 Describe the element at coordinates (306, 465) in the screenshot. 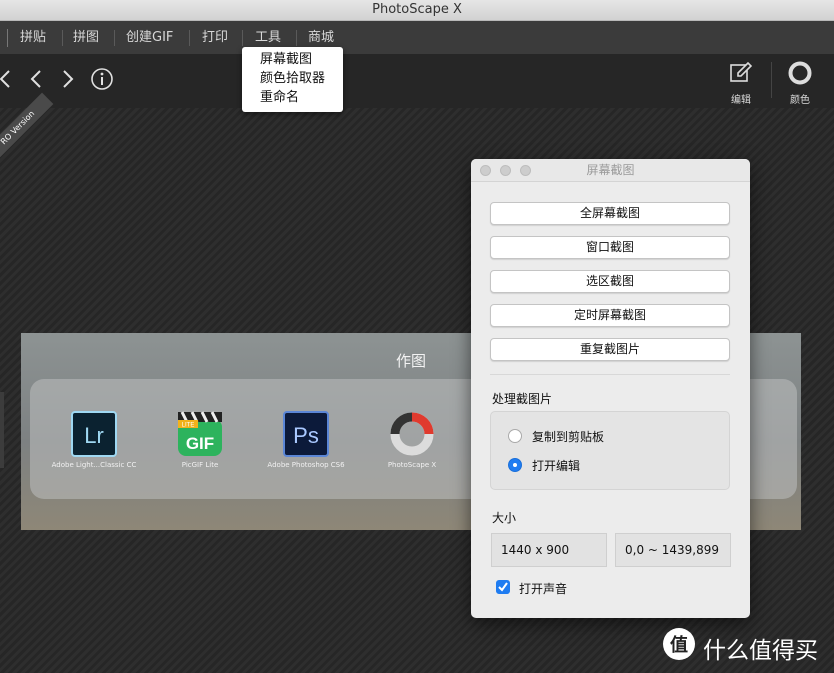

I see `app-name: Adobe Photoshop CS6` at that location.